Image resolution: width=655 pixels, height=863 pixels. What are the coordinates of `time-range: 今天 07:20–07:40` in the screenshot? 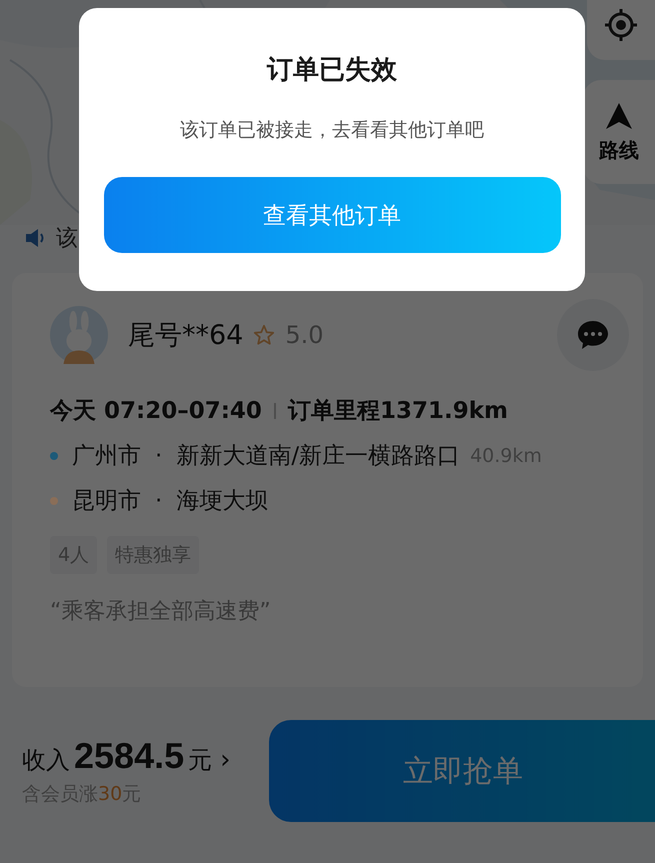 It's located at (156, 411).